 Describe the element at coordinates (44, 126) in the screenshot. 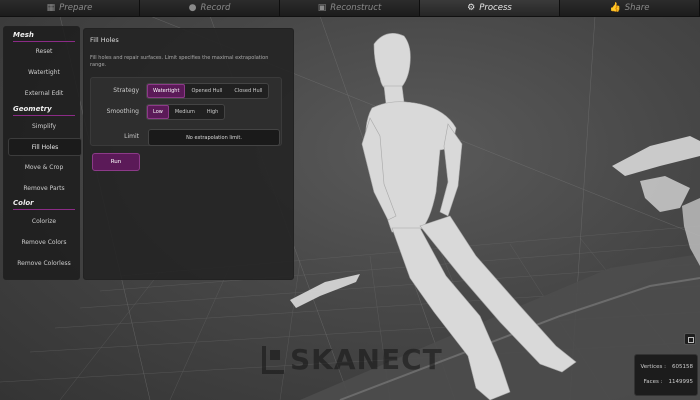

I see `sidebar-item-simplify: Simplify` at that location.